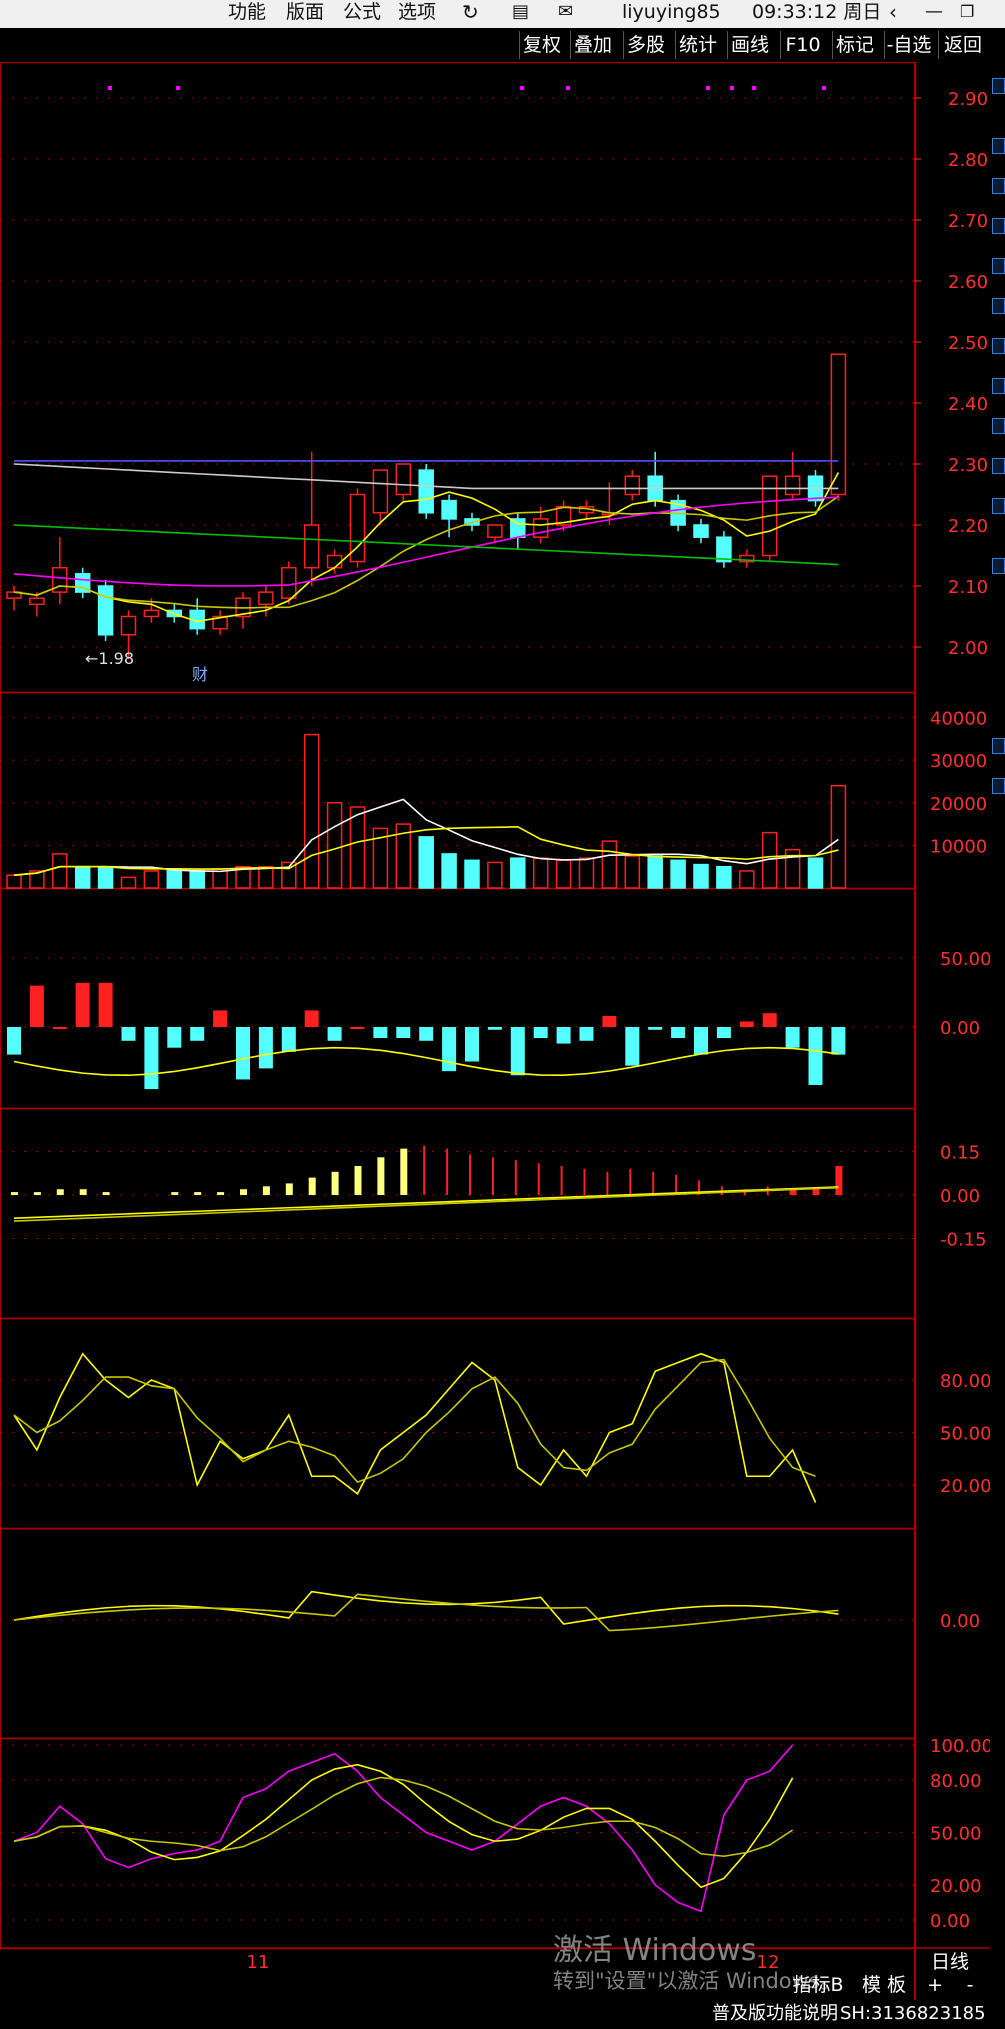  I want to click on watermark-title: 激活 Windows, so click(655, 1950).